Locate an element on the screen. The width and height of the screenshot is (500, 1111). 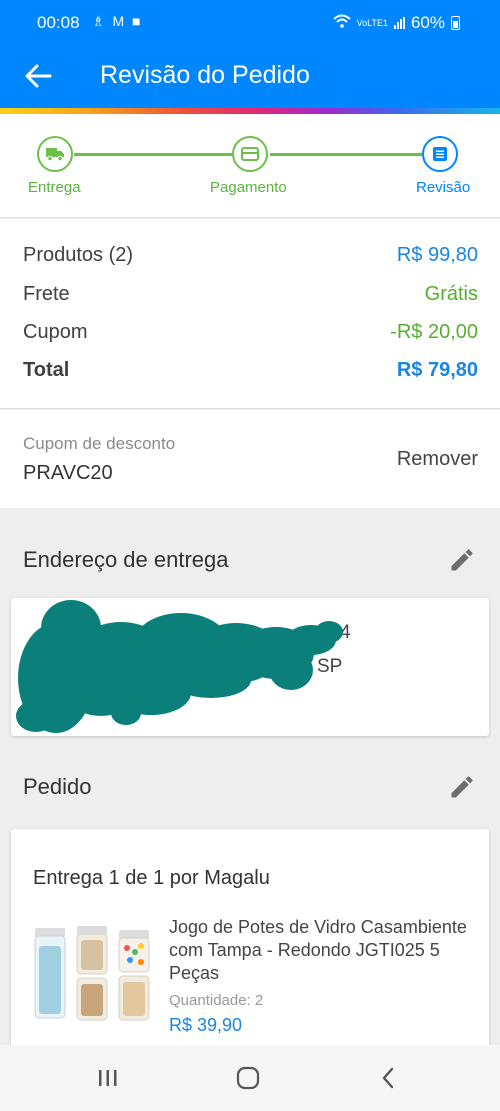
products-label: Produtos (2) is located at coordinates (78, 255).